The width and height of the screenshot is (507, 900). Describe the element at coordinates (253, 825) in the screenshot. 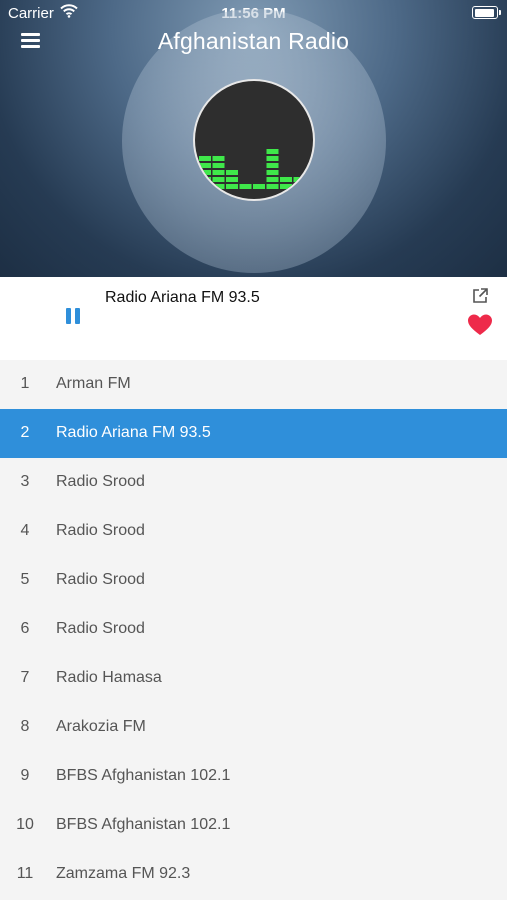

I see `station-row: 10 BFBS Afghanistan 102.1` at that location.